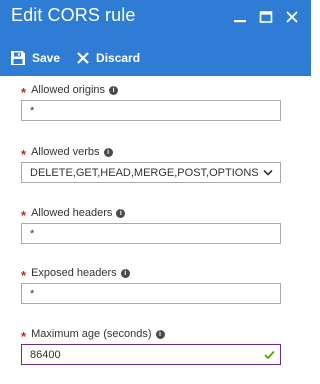 The width and height of the screenshot is (320, 384). Describe the element at coordinates (151, 233) in the screenshot. I see `allowed-headers-input: *` at that location.